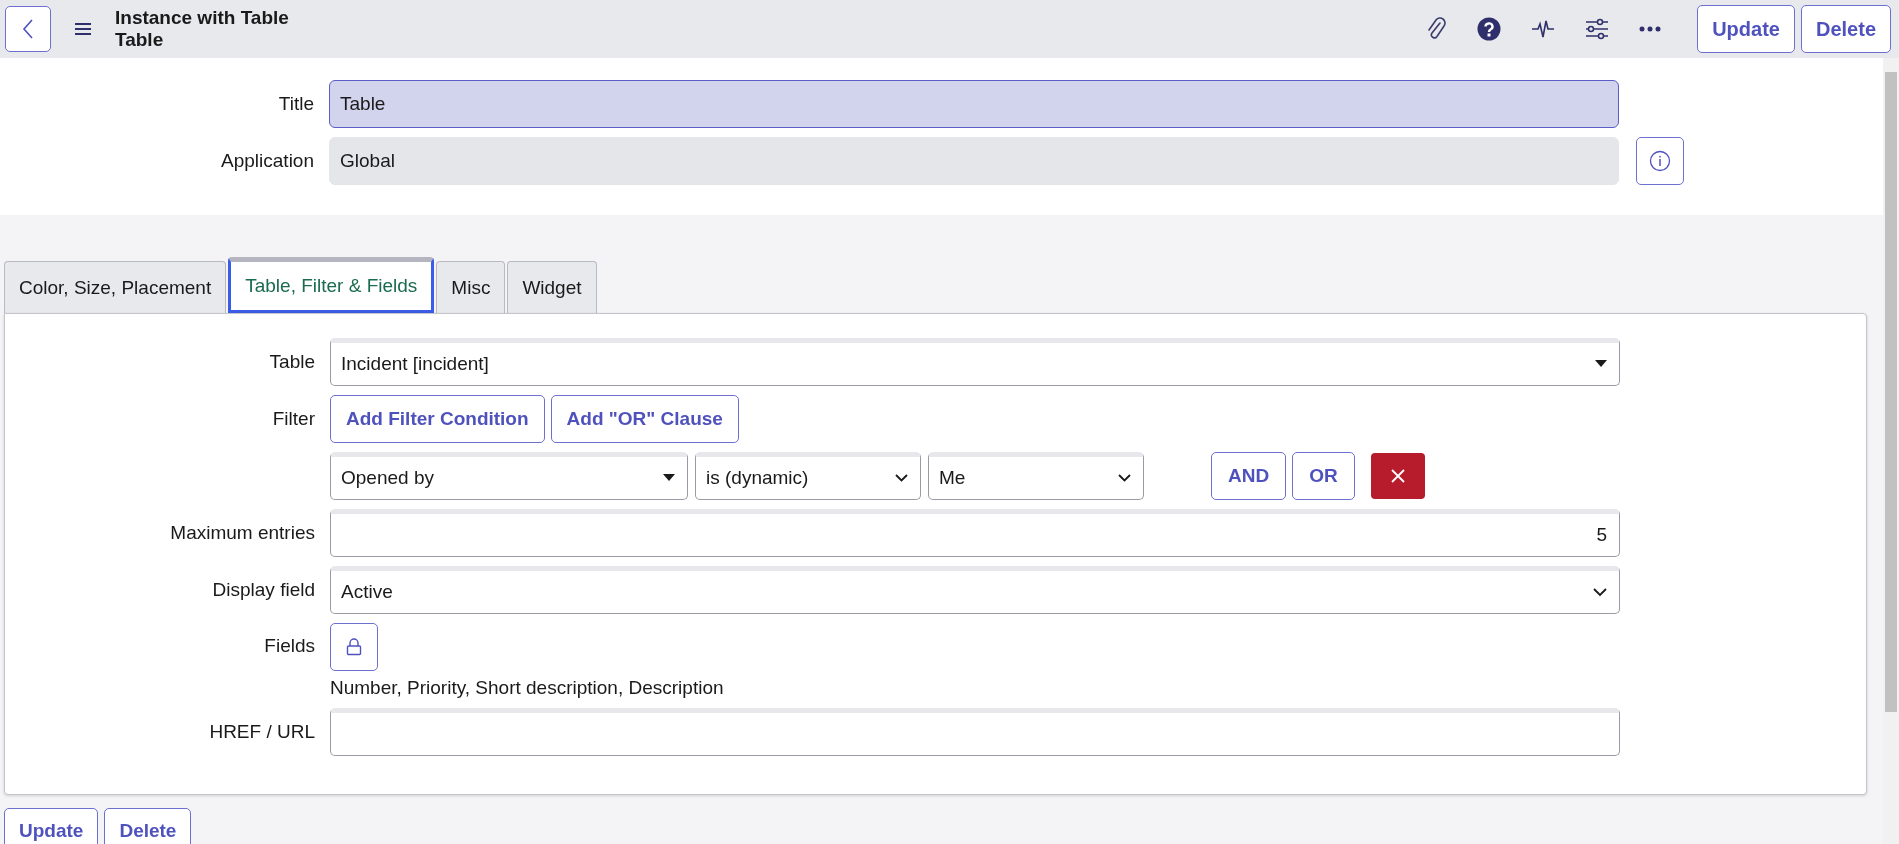 This screenshot has width=1899, height=844. Describe the element at coordinates (975, 533) in the screenshot. I see `number-field: 5` at that location.